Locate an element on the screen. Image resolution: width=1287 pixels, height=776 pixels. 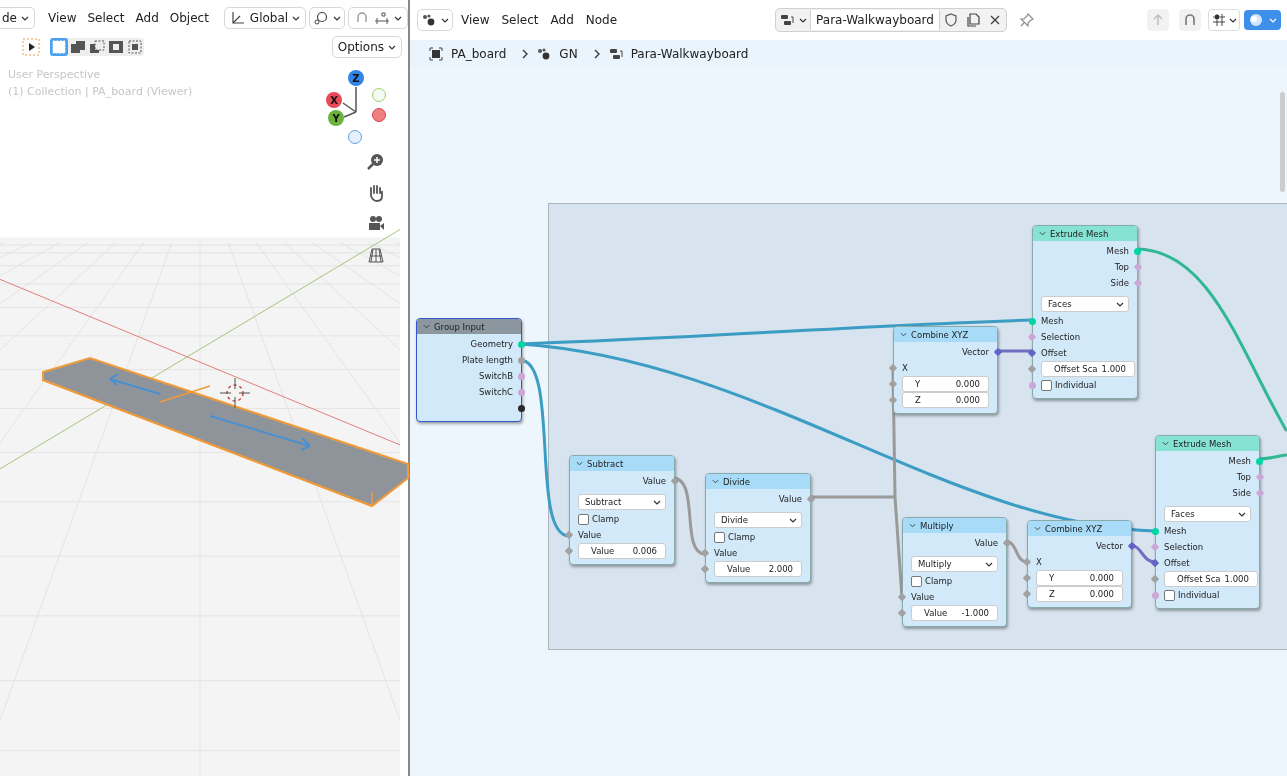
orientation-dropdown: Global is located at coordinates (265, 18).